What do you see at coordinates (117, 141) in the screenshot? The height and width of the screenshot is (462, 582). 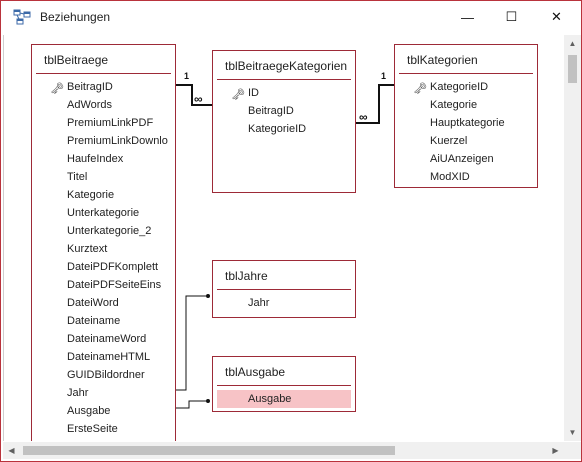 I see `field-label: PremiumLinkDownlo` at bounding box center [117, 141].